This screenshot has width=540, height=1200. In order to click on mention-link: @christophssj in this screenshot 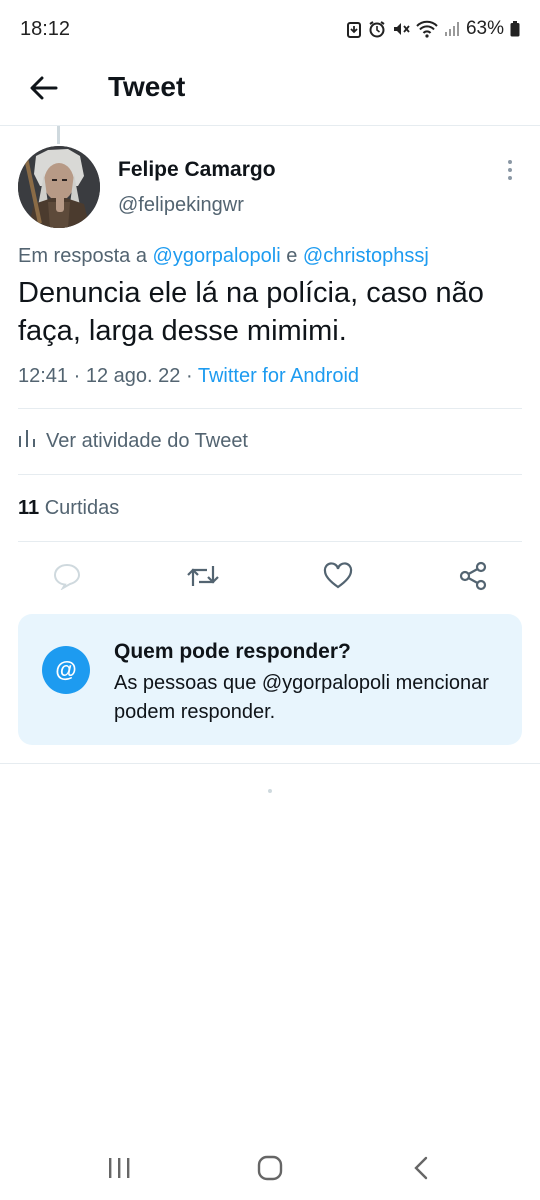, I will do `click(366, 256)`.